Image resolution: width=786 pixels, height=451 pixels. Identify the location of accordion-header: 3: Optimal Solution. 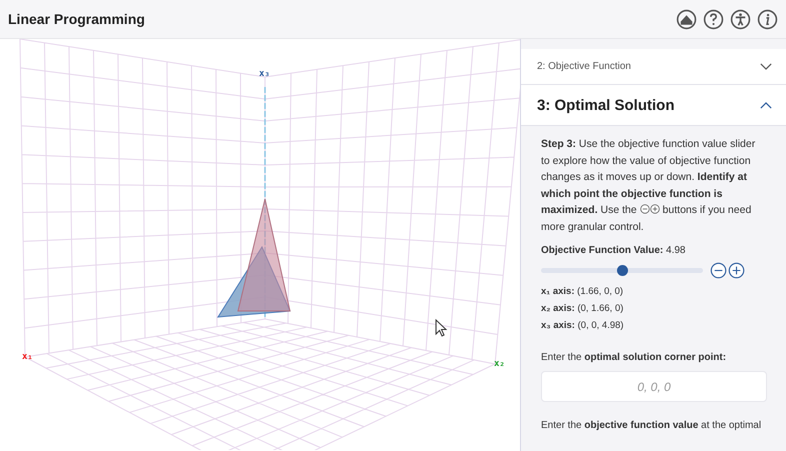
(653, 105).